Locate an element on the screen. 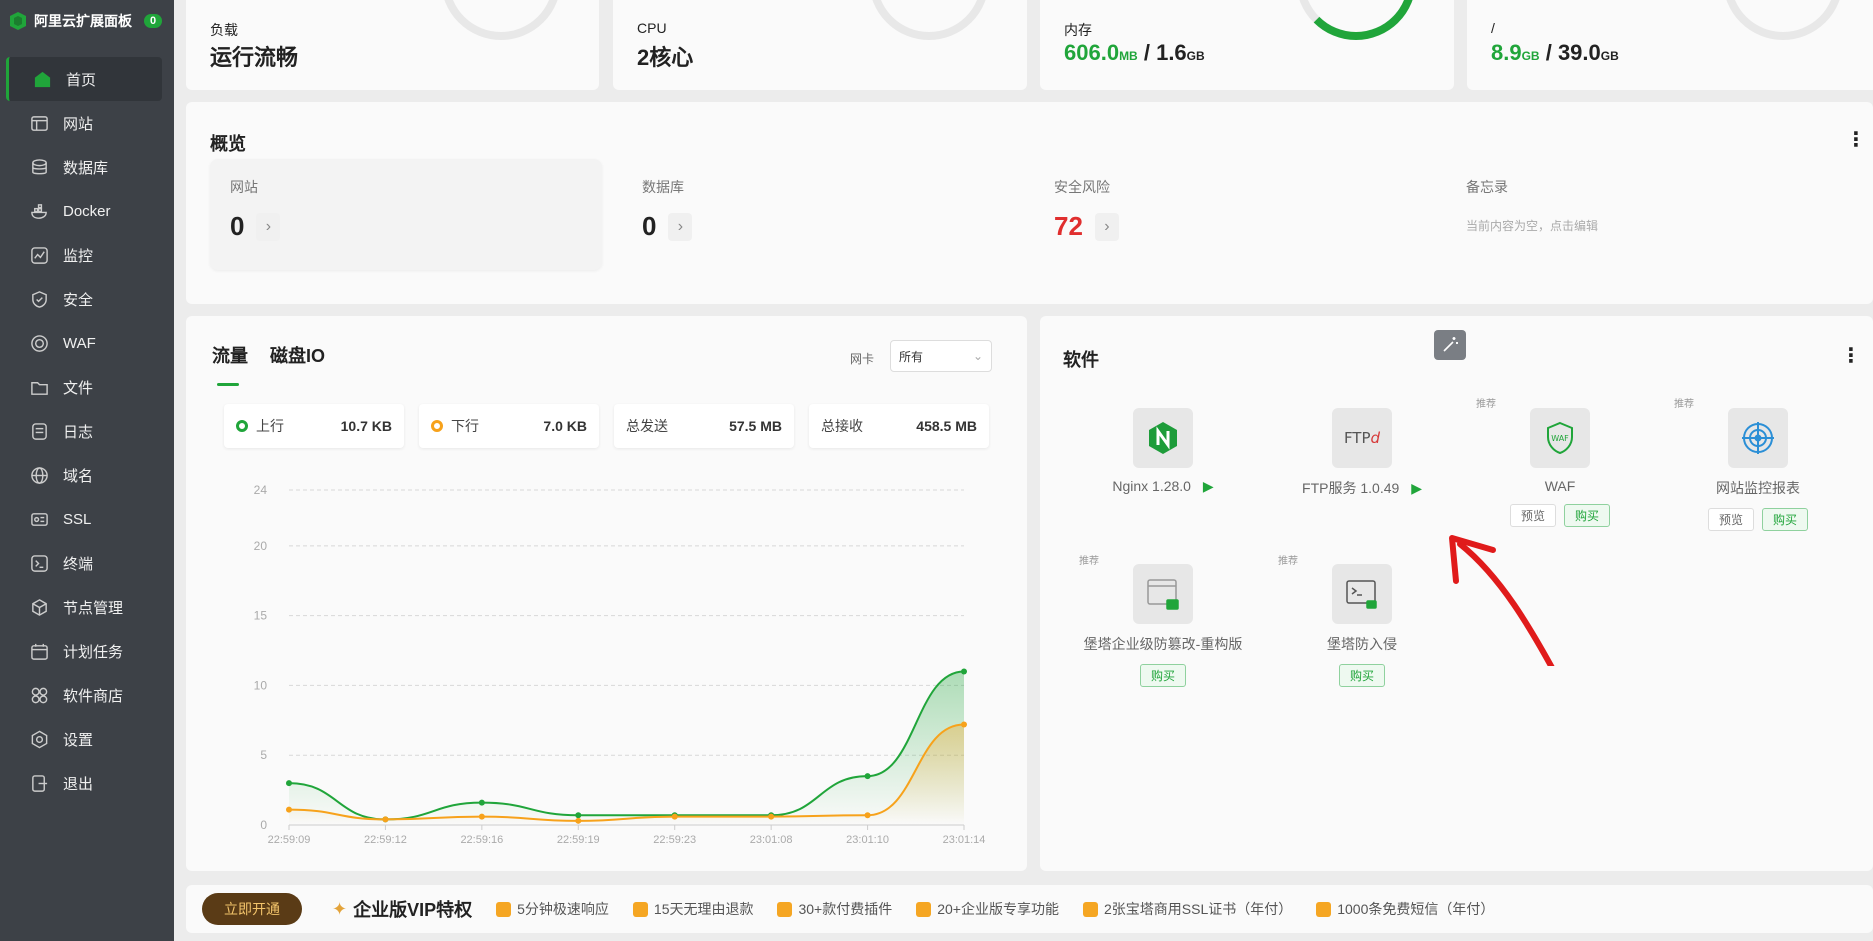  sidebar-item-logs: 日志 is located at coordinates (87, 431).